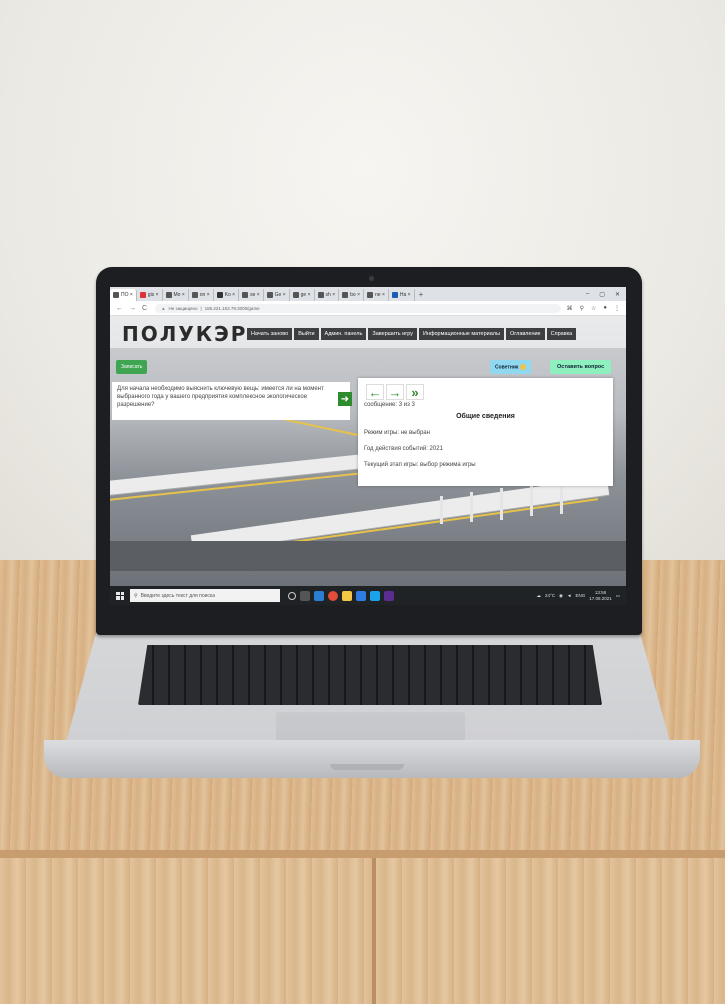 The image size is (725, 1004). I want to click on last-double-arrow-icon: », so click(415, 392).